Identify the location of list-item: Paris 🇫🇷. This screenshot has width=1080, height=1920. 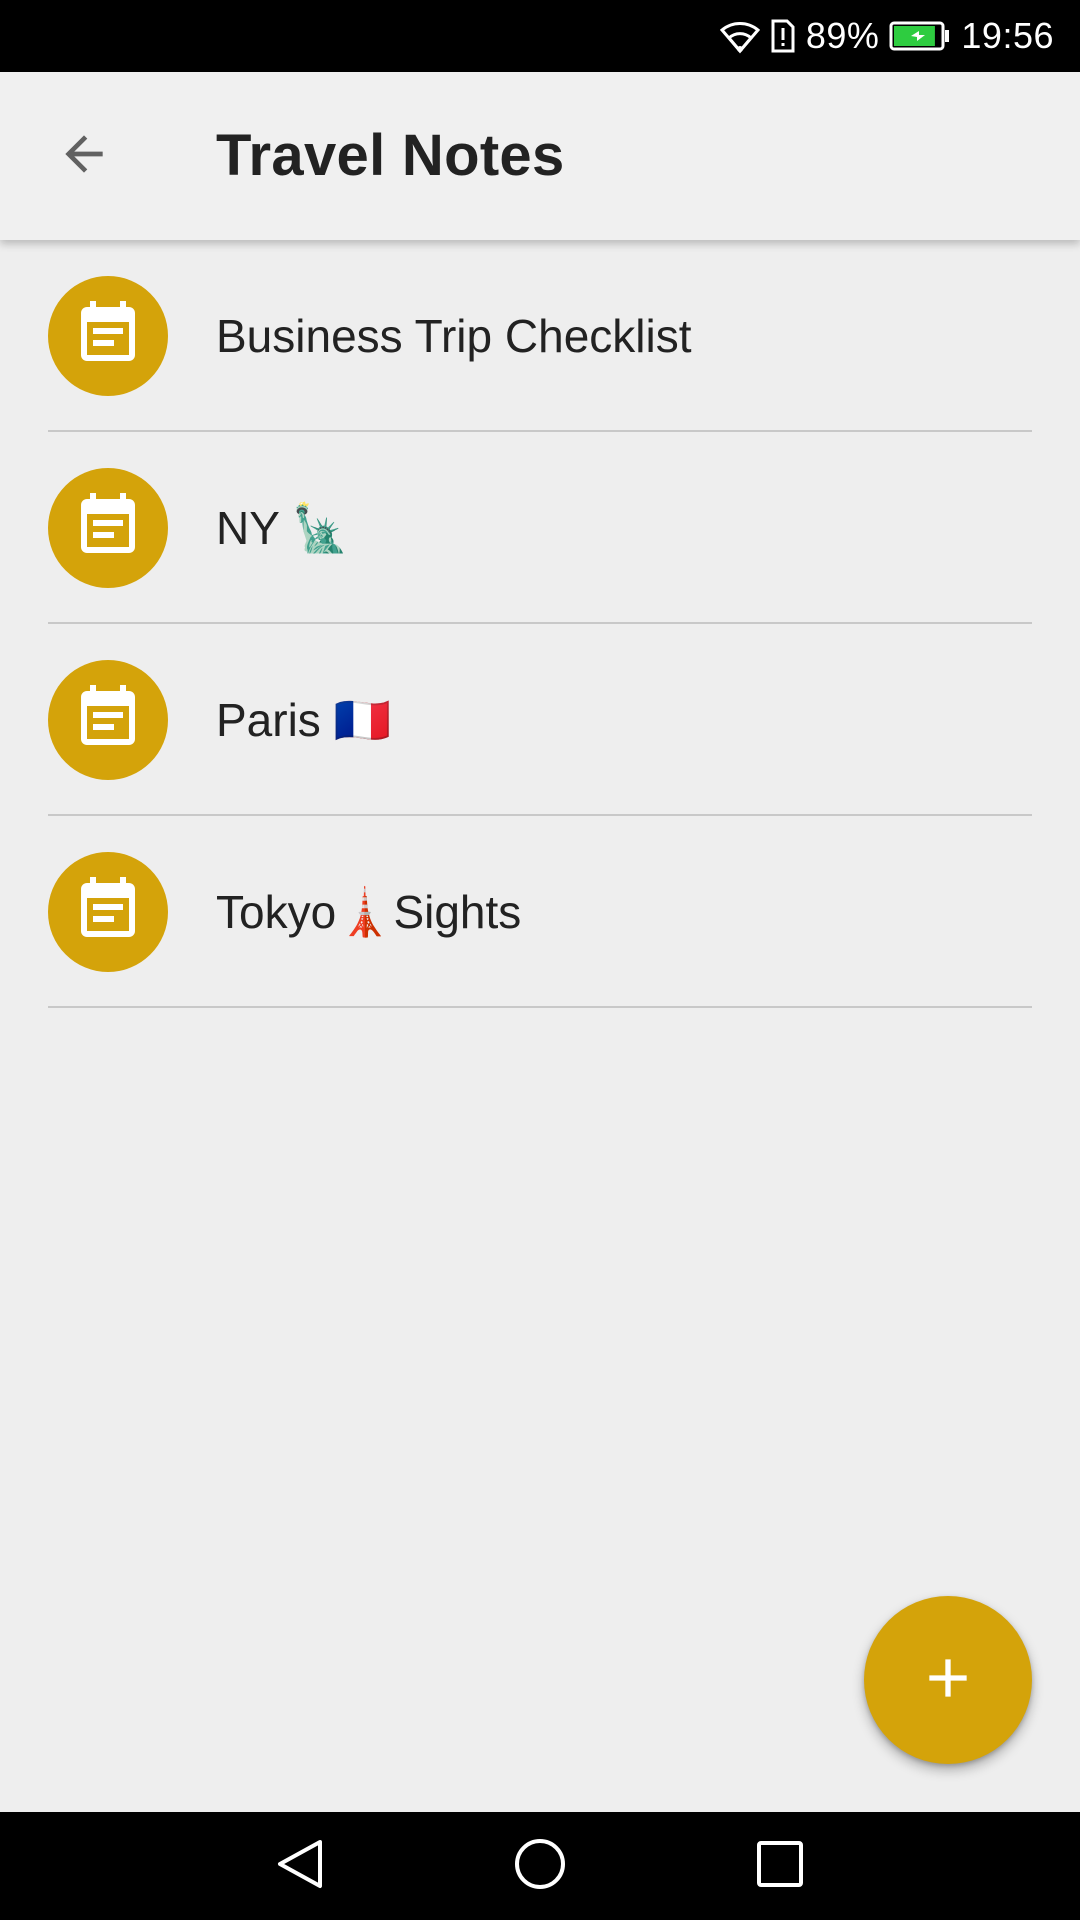
(540, 720).